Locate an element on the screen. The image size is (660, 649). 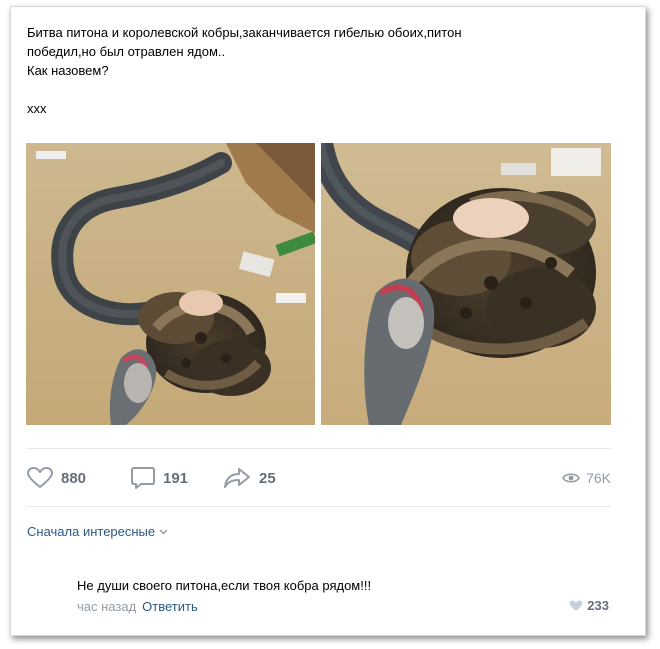
comment-like-count: 233 is located at coordinates (598, 605).